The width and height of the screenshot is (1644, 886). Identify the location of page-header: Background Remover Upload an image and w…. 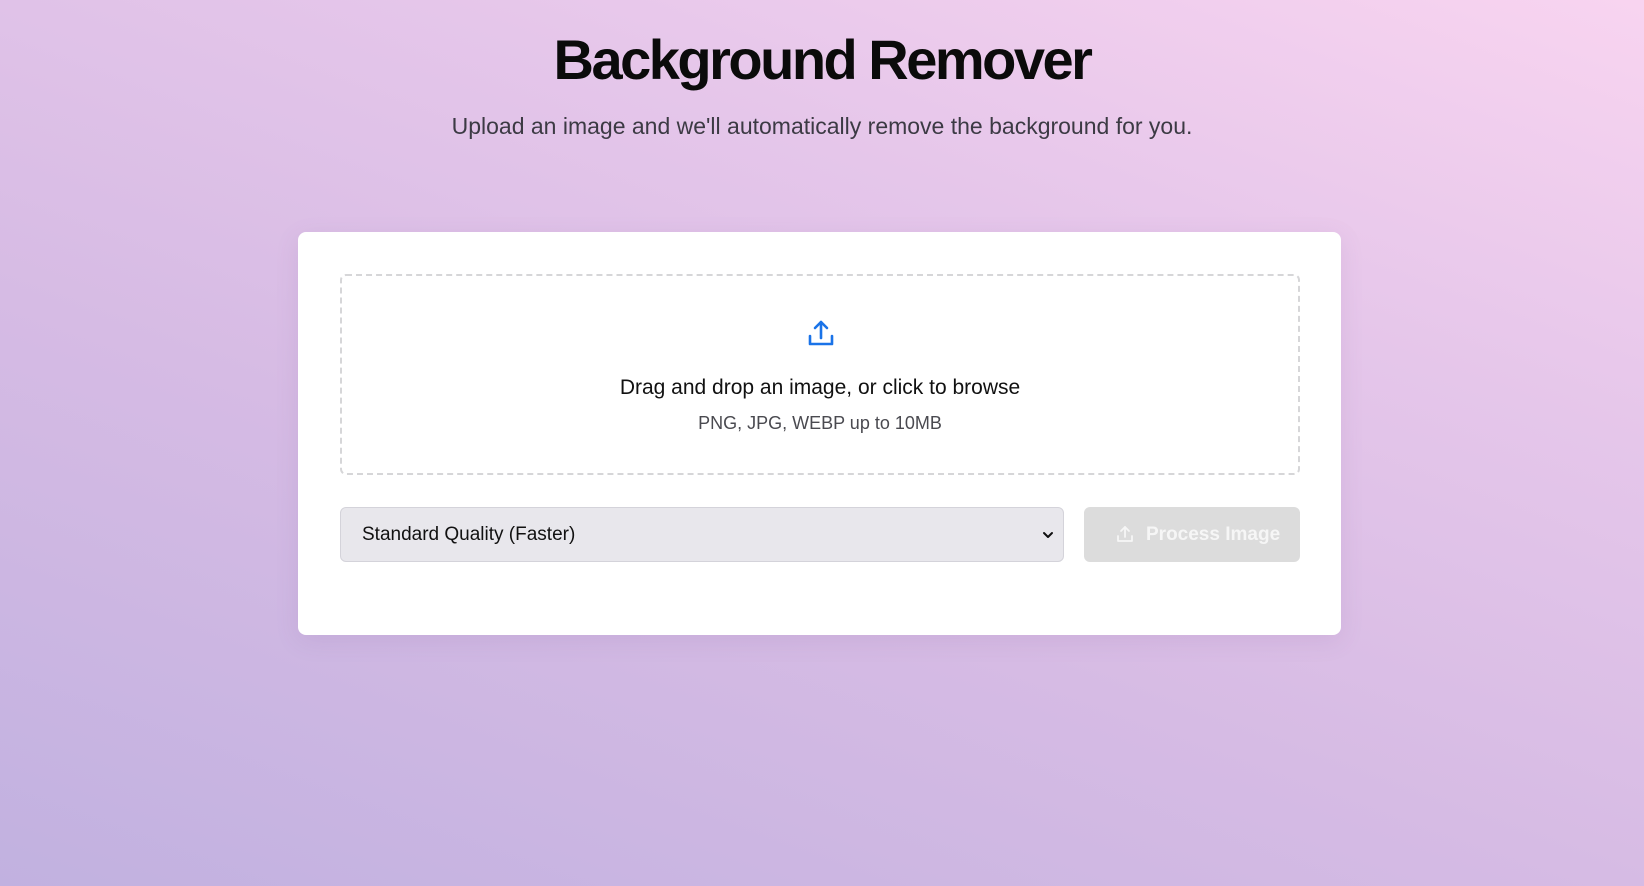
(822, 84).